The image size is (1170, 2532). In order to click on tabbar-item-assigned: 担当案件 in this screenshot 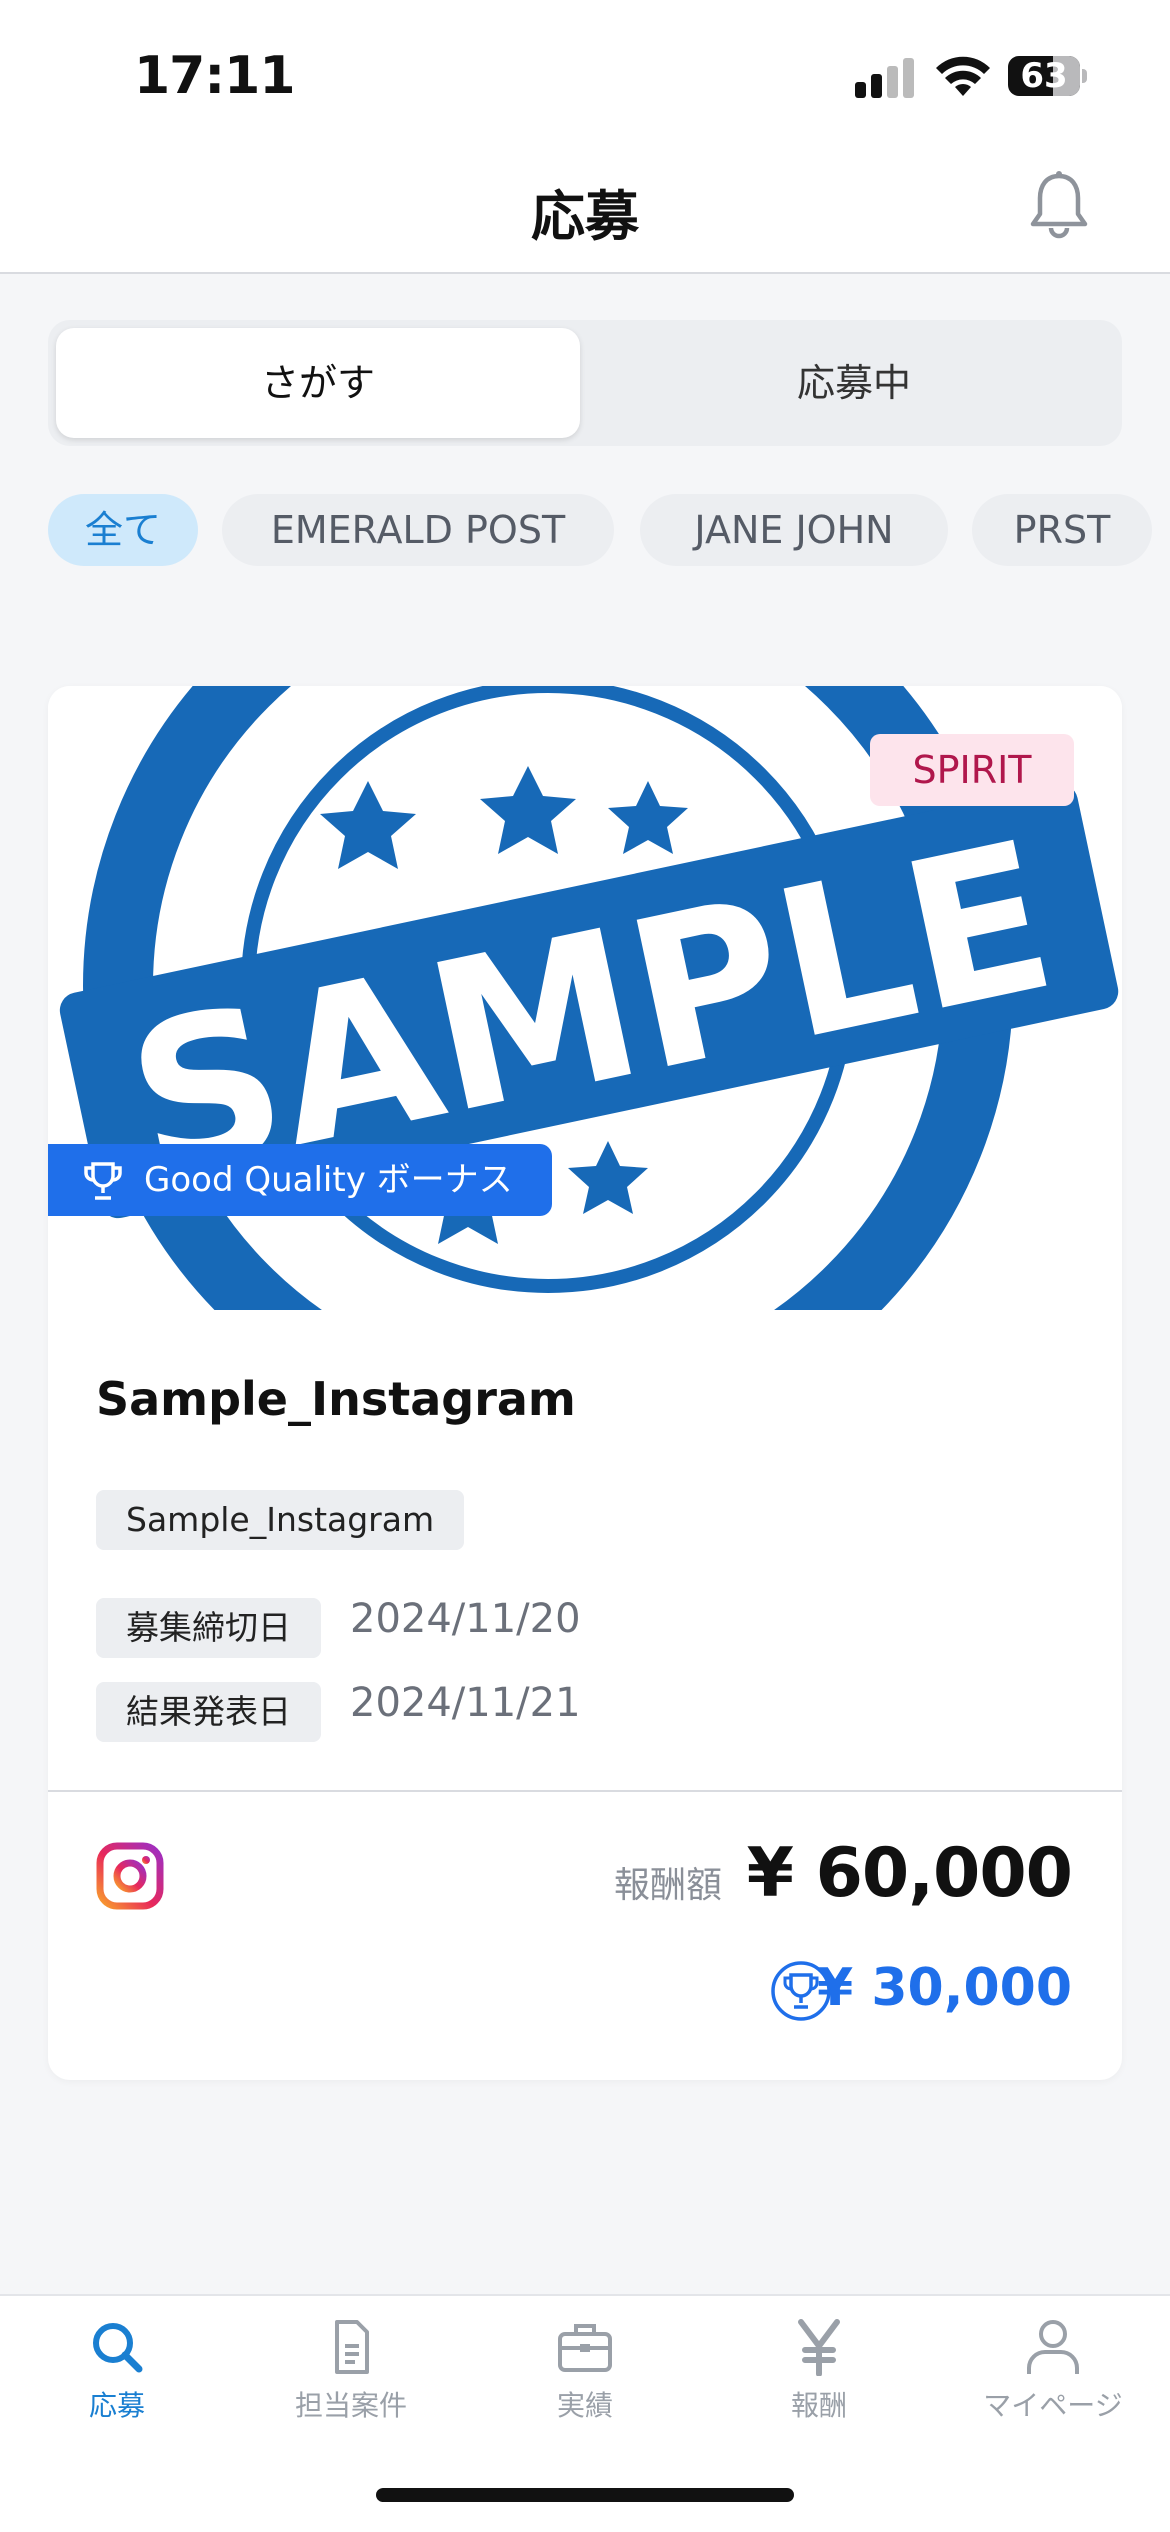, I will do `click(351, 2378)`.